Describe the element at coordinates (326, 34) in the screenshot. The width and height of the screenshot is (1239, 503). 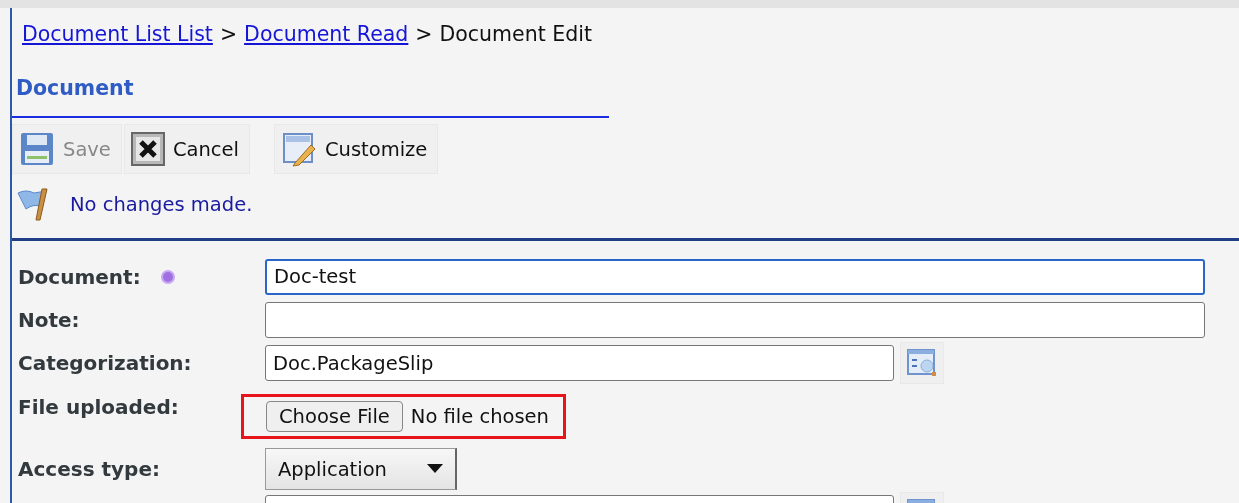
I see `breadcrumb-link: Document Read` at that location.